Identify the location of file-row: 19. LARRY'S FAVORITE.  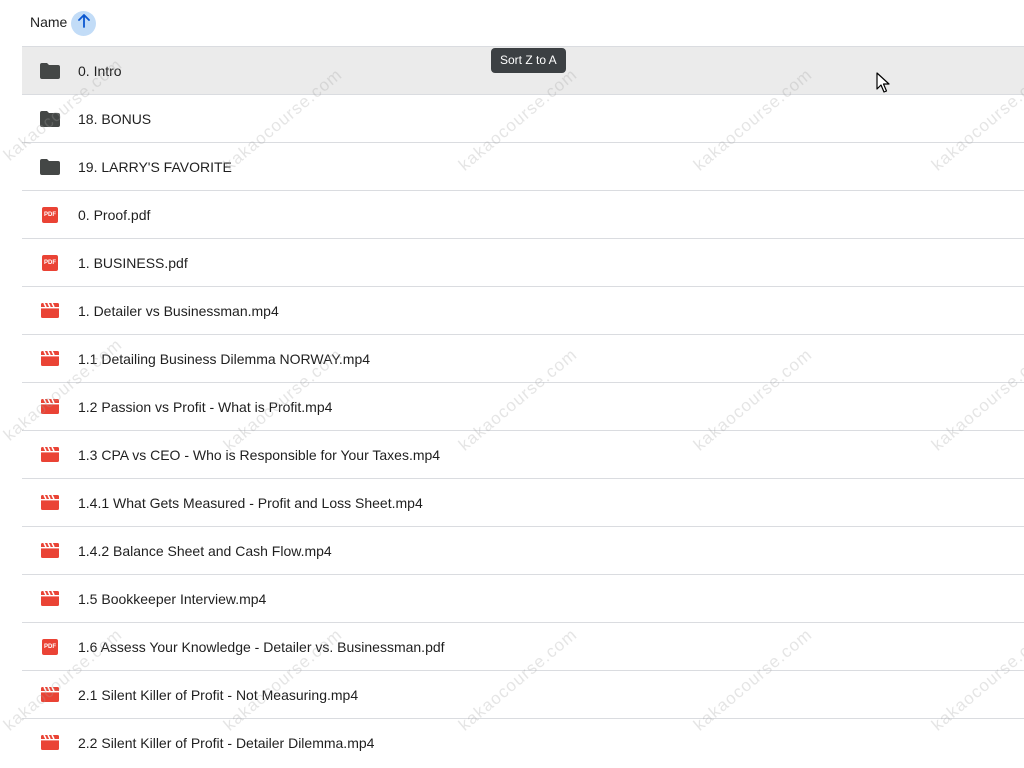
(523, 166).